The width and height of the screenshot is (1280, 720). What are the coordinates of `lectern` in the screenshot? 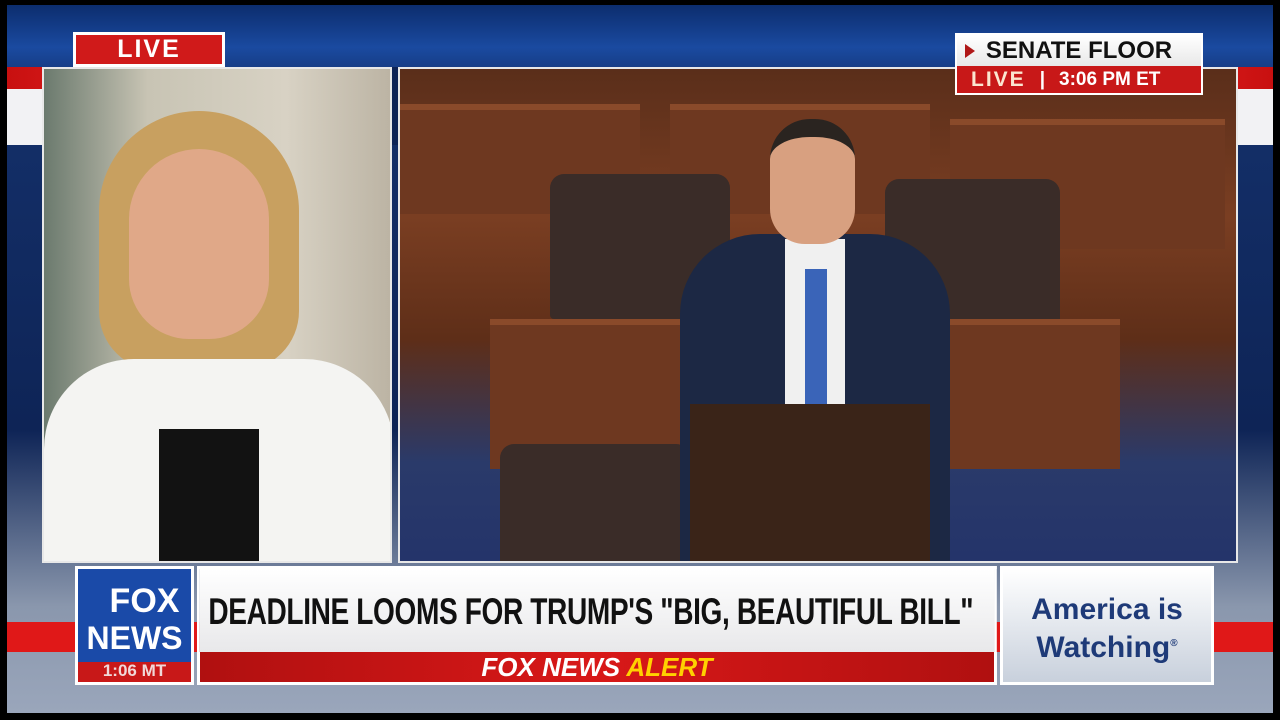 It's located at (810, 482).